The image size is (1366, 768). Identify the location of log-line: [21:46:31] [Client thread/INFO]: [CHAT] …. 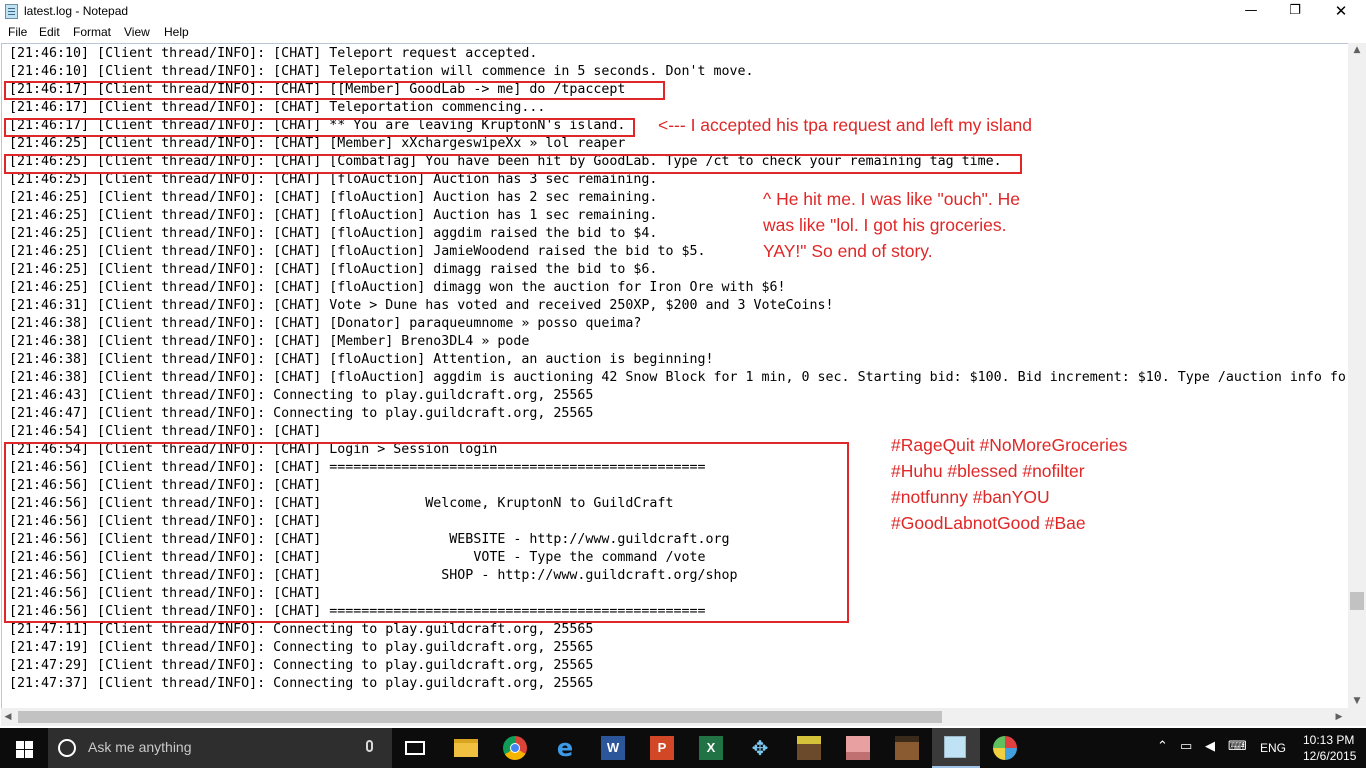
(421, 305).